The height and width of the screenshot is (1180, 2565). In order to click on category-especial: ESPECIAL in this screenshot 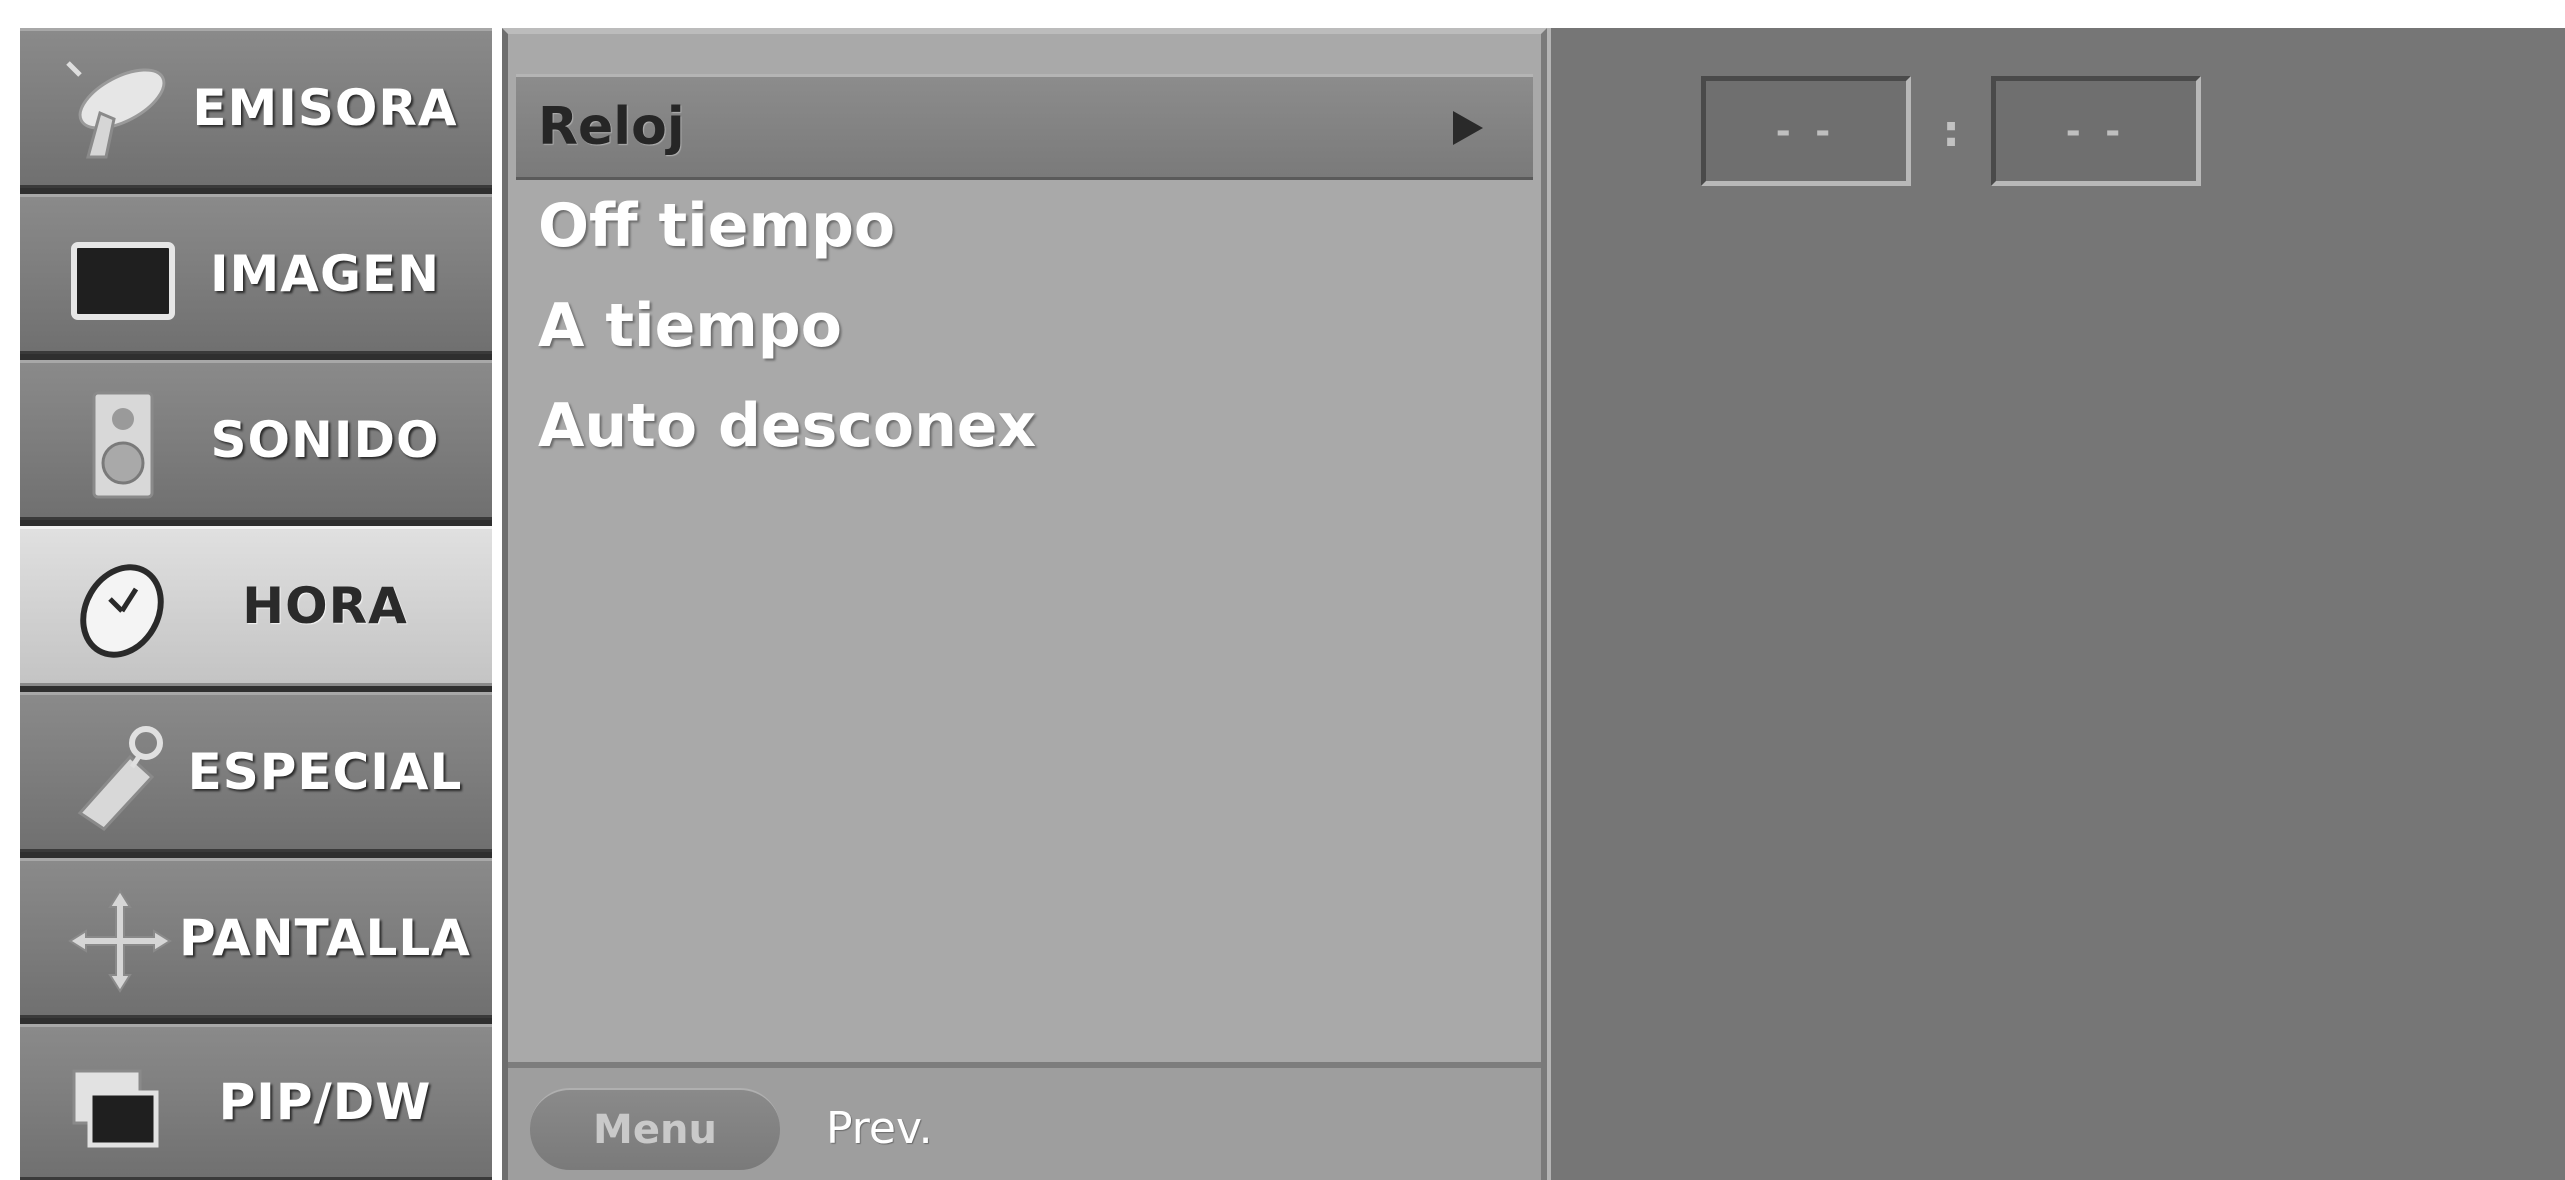, I will do `click(256, 772)`.